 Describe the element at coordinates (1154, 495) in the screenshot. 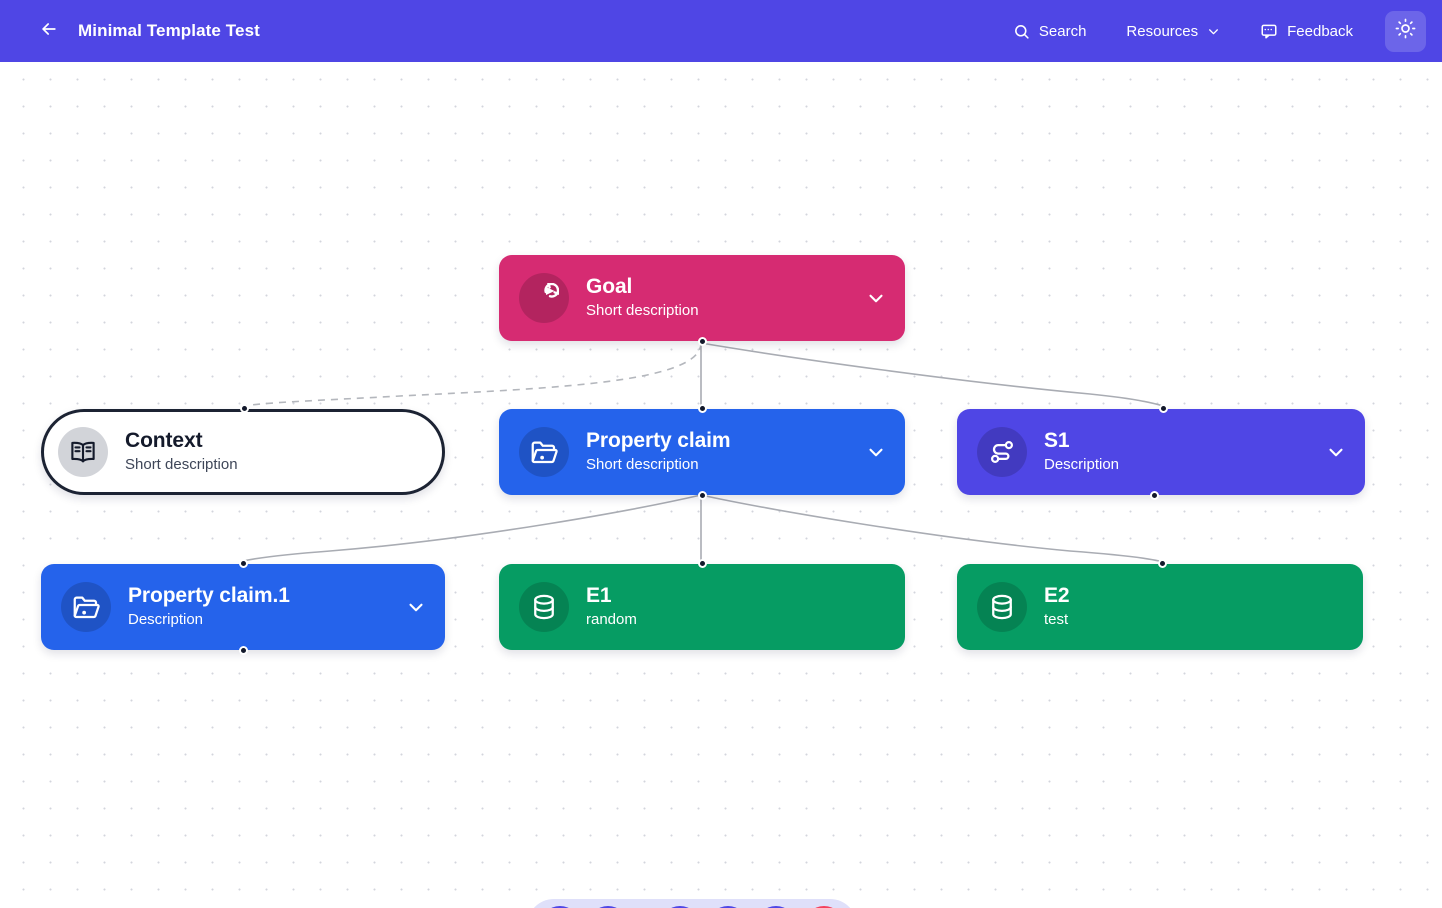

I see `handle-s1-bottom` at that location.